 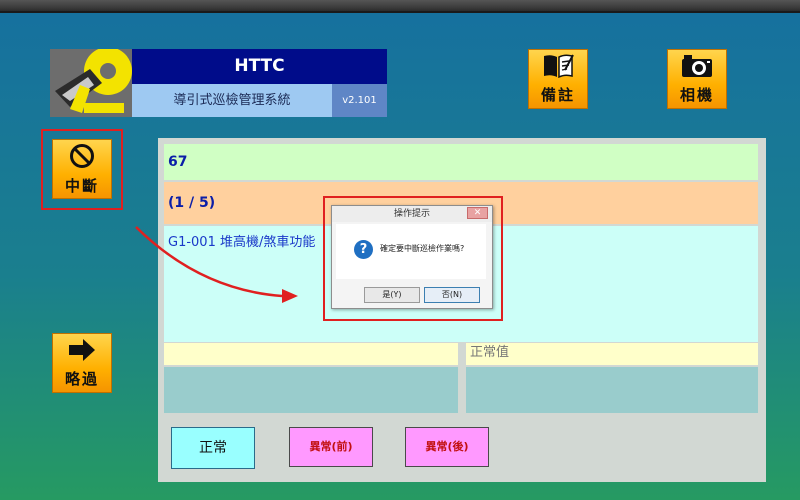 I want to click on dialog-yes-button: 是(Y), so click(x=392, y=295).